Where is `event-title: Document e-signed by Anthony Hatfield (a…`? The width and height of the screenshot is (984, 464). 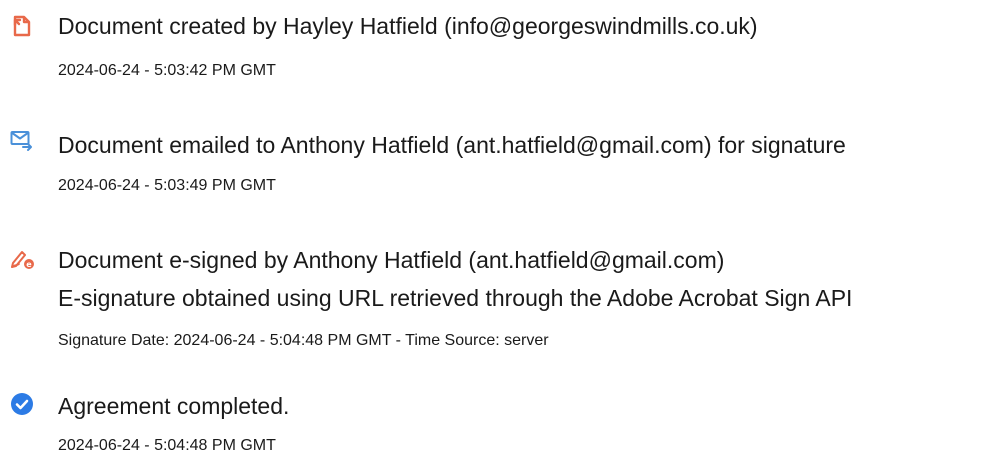 event-title: Document e-signed by Anthony Hatfield (a… is located at coordinates (391, 260).